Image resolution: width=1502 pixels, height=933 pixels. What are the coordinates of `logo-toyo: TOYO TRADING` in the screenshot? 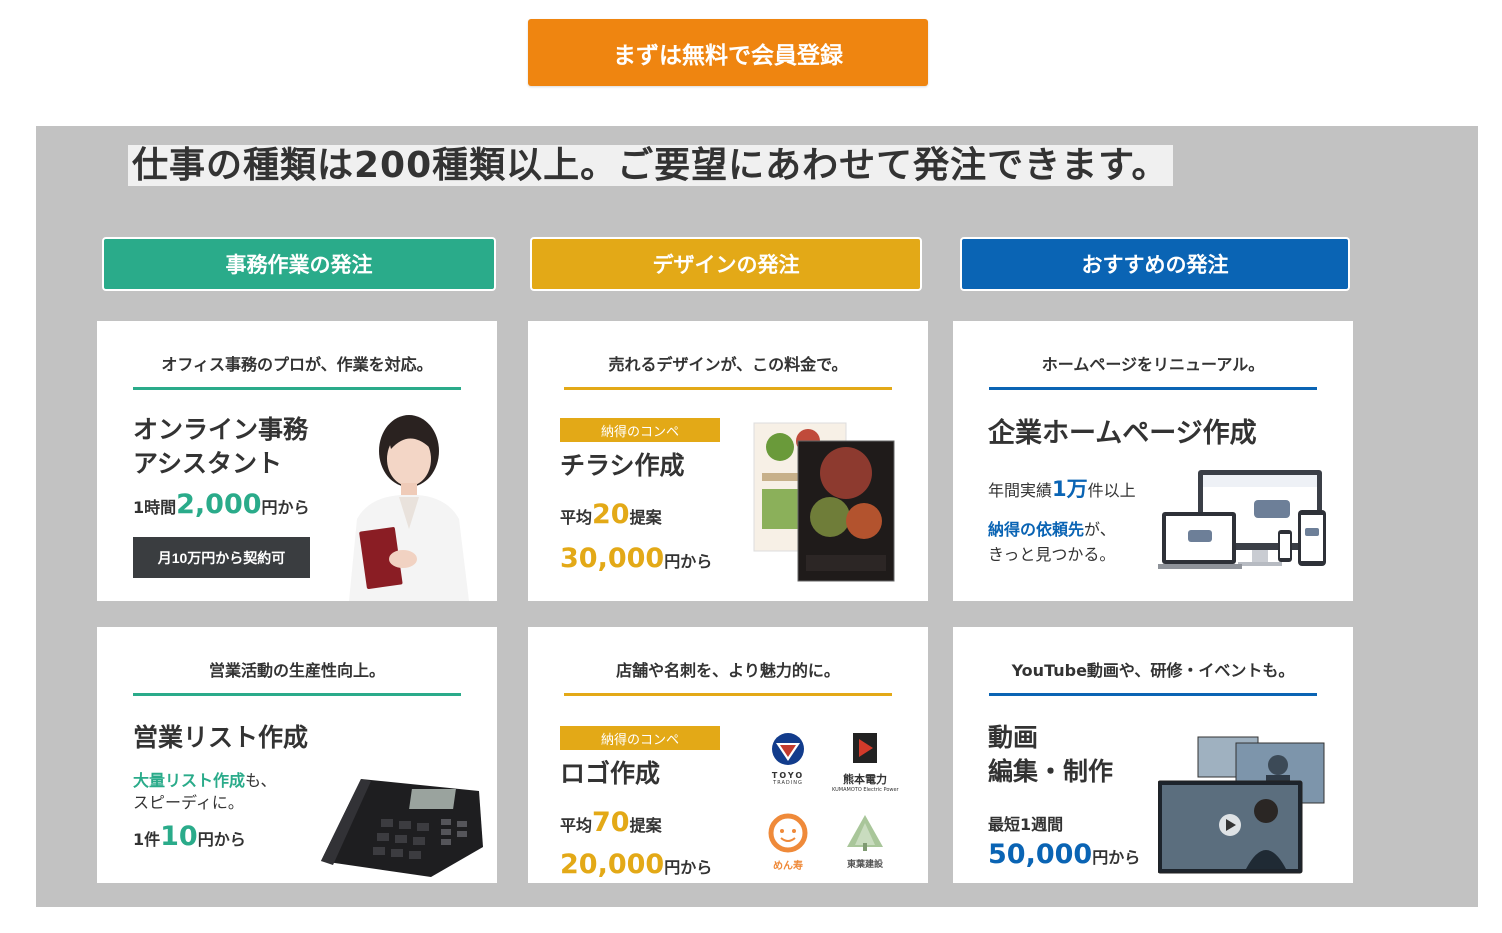 It's located at (788, 758).